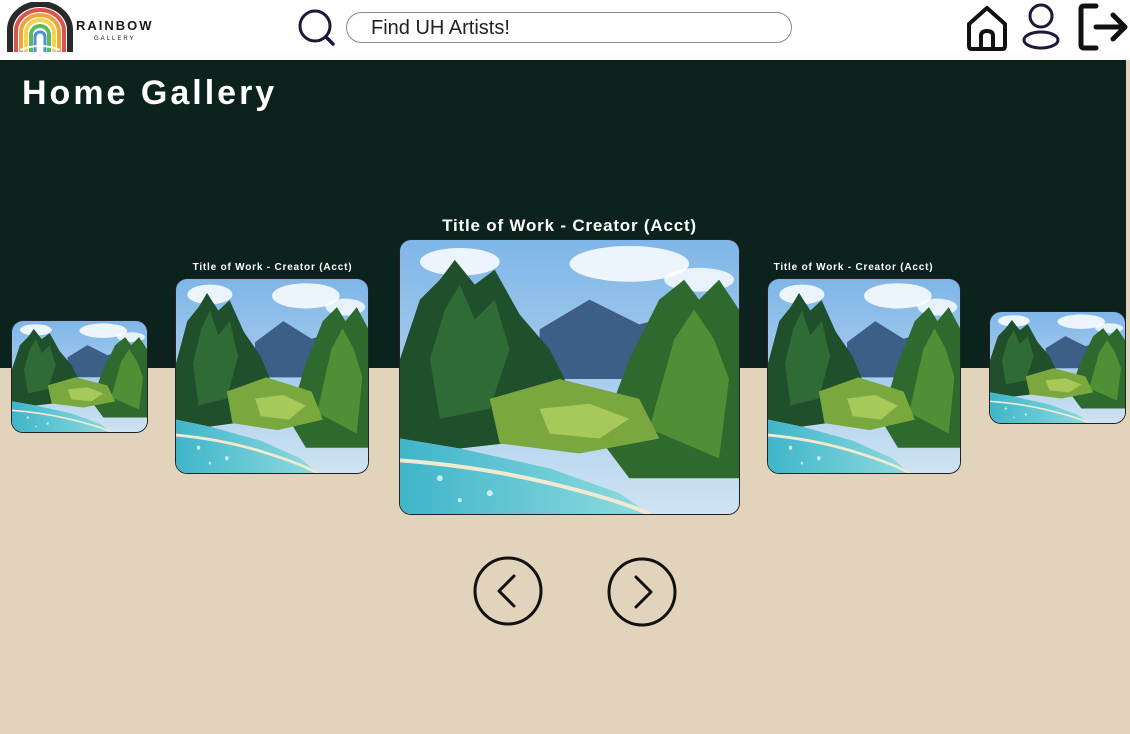 This screenshot has width=1130, height=734. I want to click on carousel-card-left, so click(272, 376).